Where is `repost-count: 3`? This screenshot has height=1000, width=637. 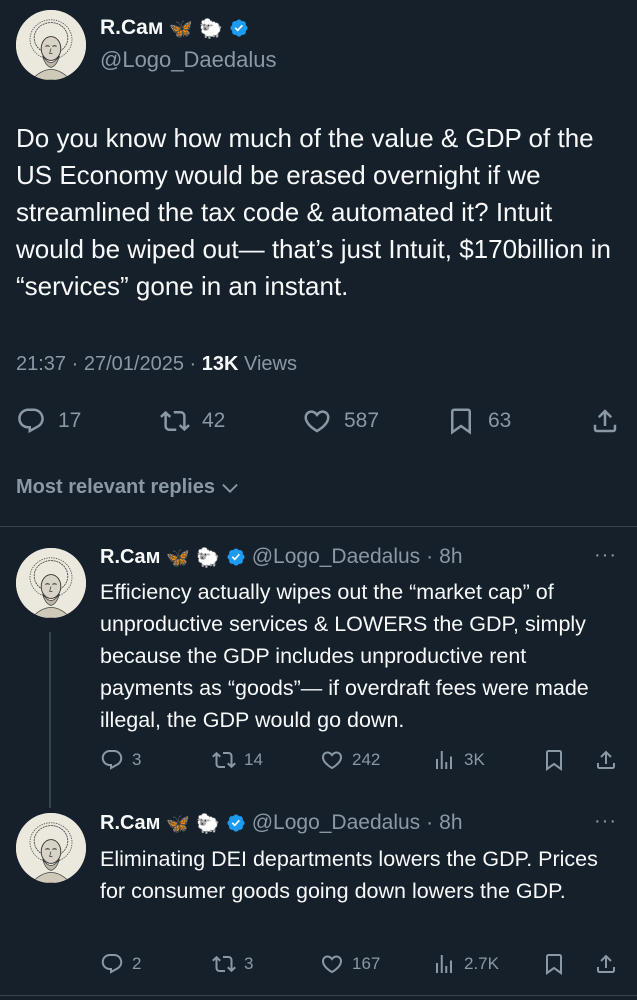 repost-count: 3 is located at coordinates (249, 963).